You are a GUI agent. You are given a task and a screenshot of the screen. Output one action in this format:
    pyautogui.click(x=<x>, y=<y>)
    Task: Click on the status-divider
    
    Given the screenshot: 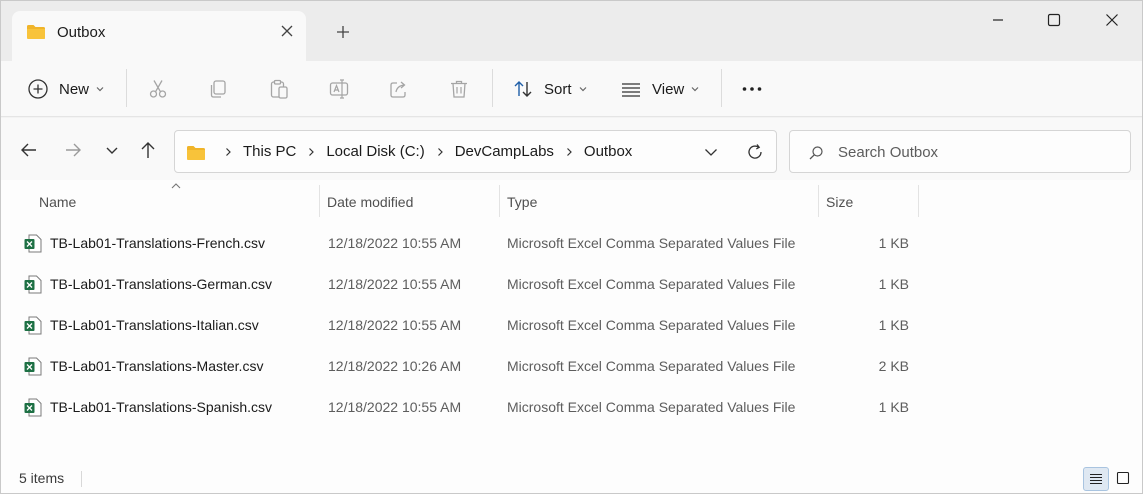 What is the action you would take?
    pyautogui.click(x=81, y=479)
    